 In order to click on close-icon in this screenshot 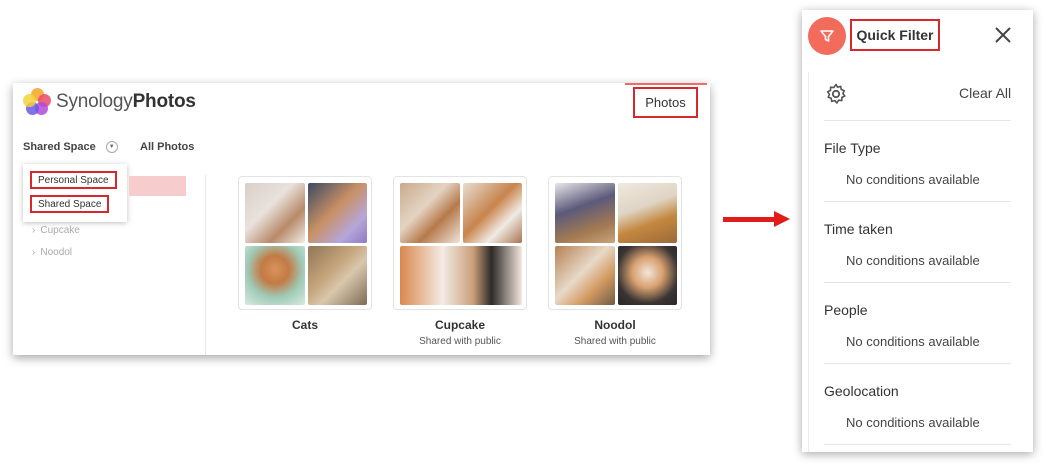, I will do `click(1003, 35)`.